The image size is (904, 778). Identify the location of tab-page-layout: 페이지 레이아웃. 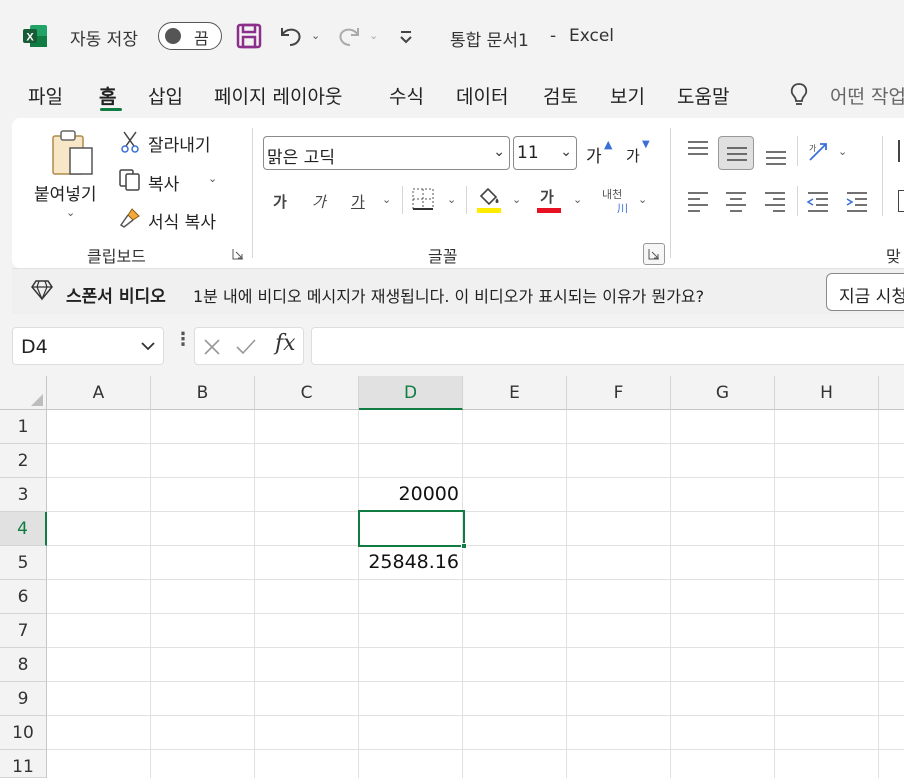
(278, 95).